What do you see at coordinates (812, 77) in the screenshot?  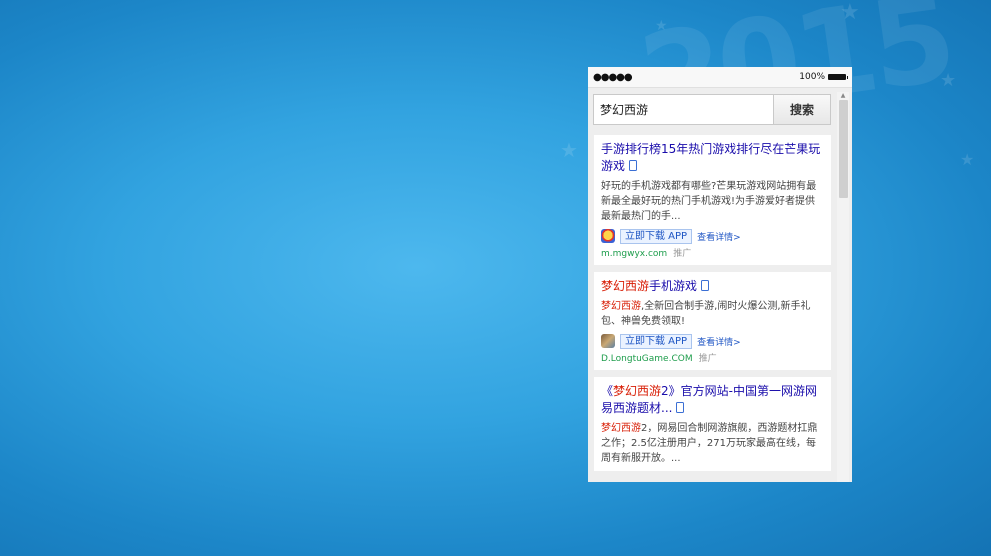 I see `battery-percent: 100%` at bounding box center [812, 77].